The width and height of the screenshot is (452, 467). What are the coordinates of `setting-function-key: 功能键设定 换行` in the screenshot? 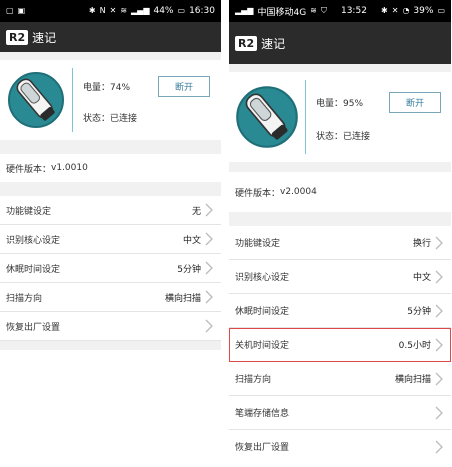 It's located at (340, 243).